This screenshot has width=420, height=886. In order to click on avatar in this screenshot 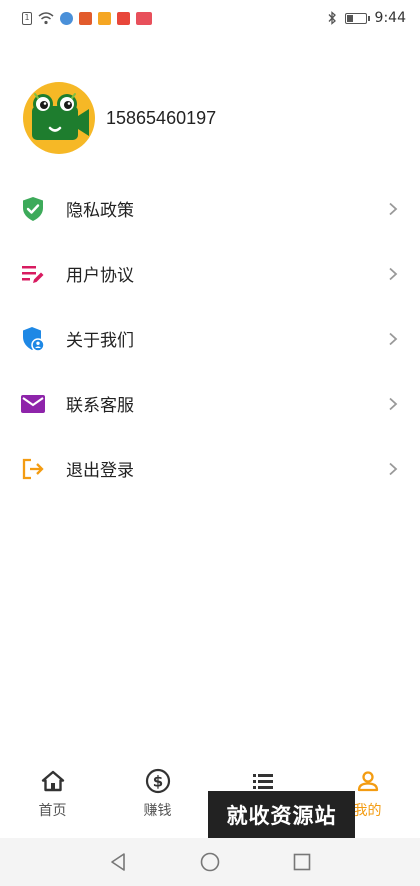, I will do `click(59, 118)`.